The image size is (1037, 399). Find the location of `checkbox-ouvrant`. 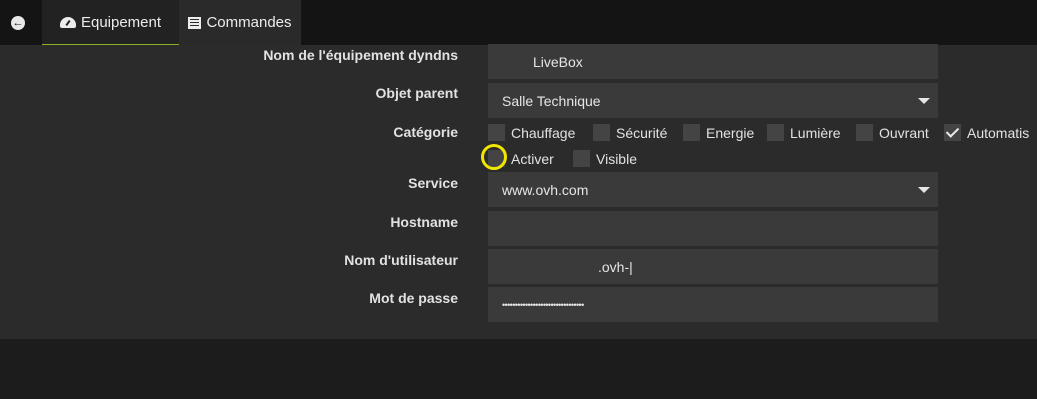

checkbox-ouvrant is located at coordinates (864, 132).